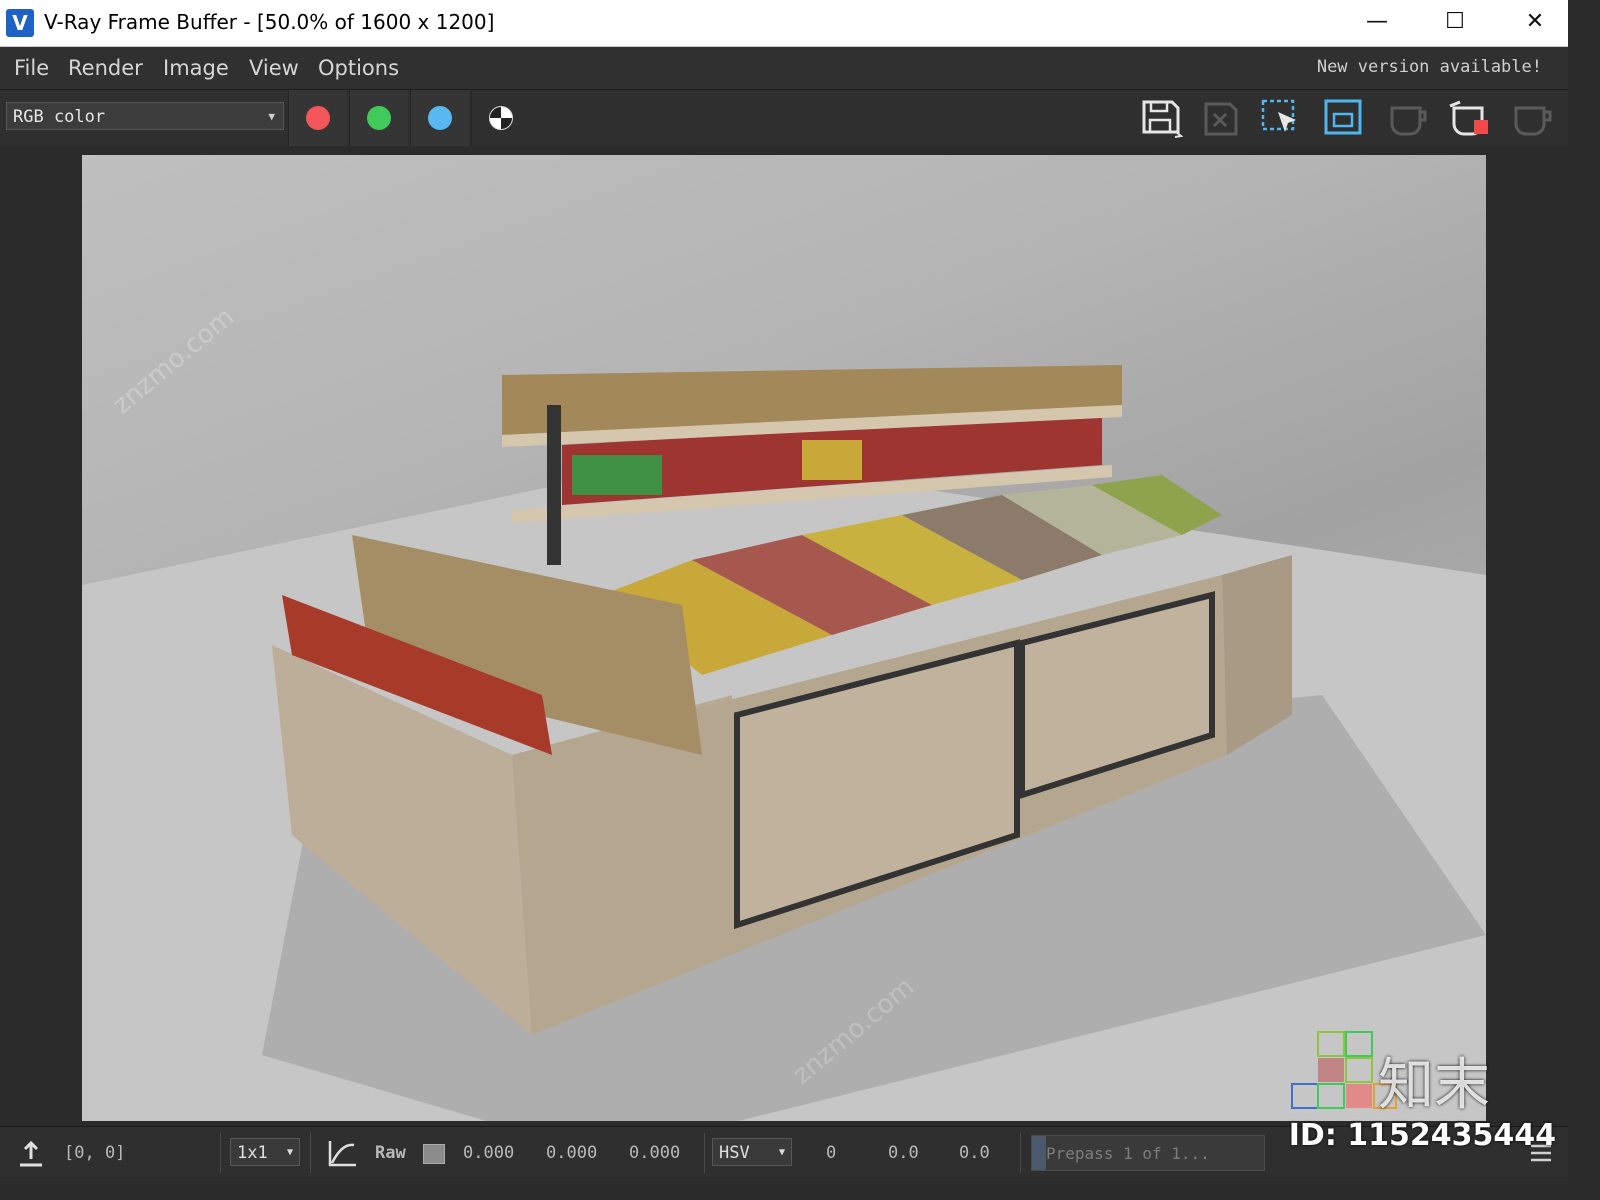  What do you see at coordinates (105, 68) in the screenshot?
I see `menu-render: Render` at bounding box center [105, 68].